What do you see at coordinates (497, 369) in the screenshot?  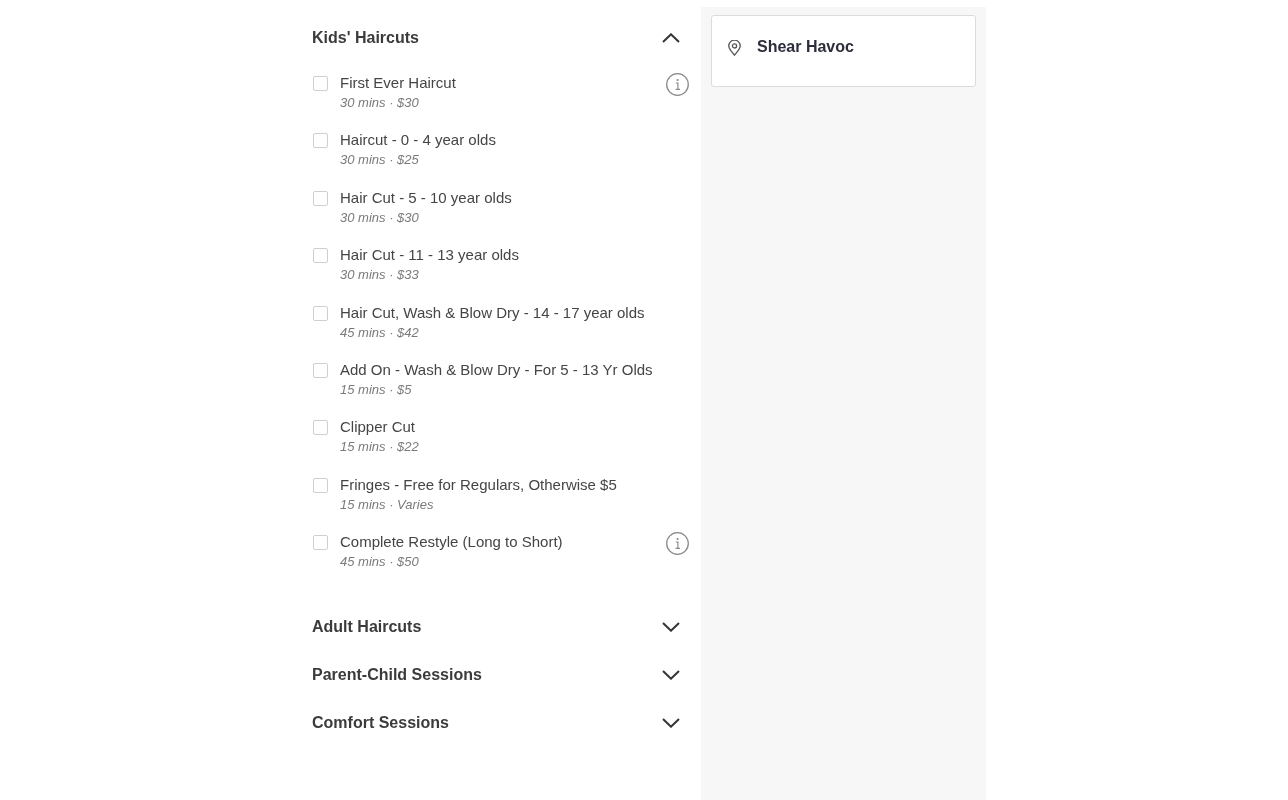 I see `service-name: Add On - Wash & Blow Dry - For 5 - 13 Yr Olds` at bounding box center [497, 369].